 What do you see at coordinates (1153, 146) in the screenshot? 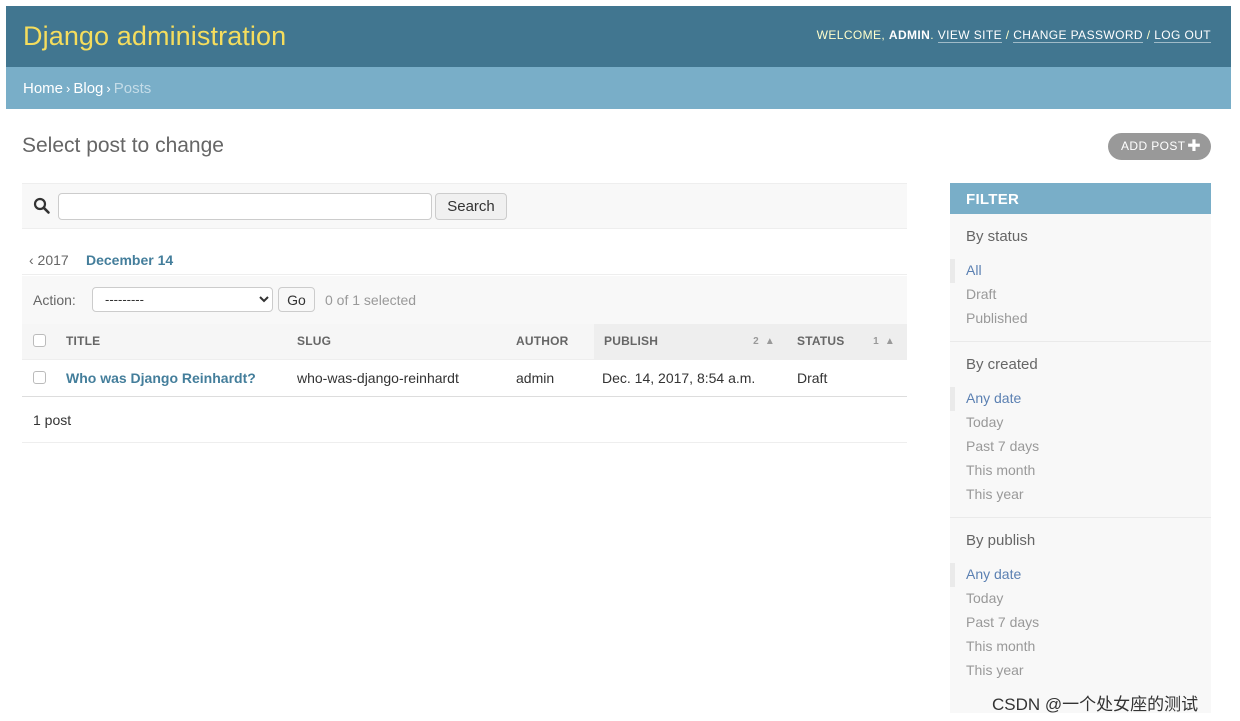
I see `add-post-label: ADD POST` at bounding box center [1153, 146].